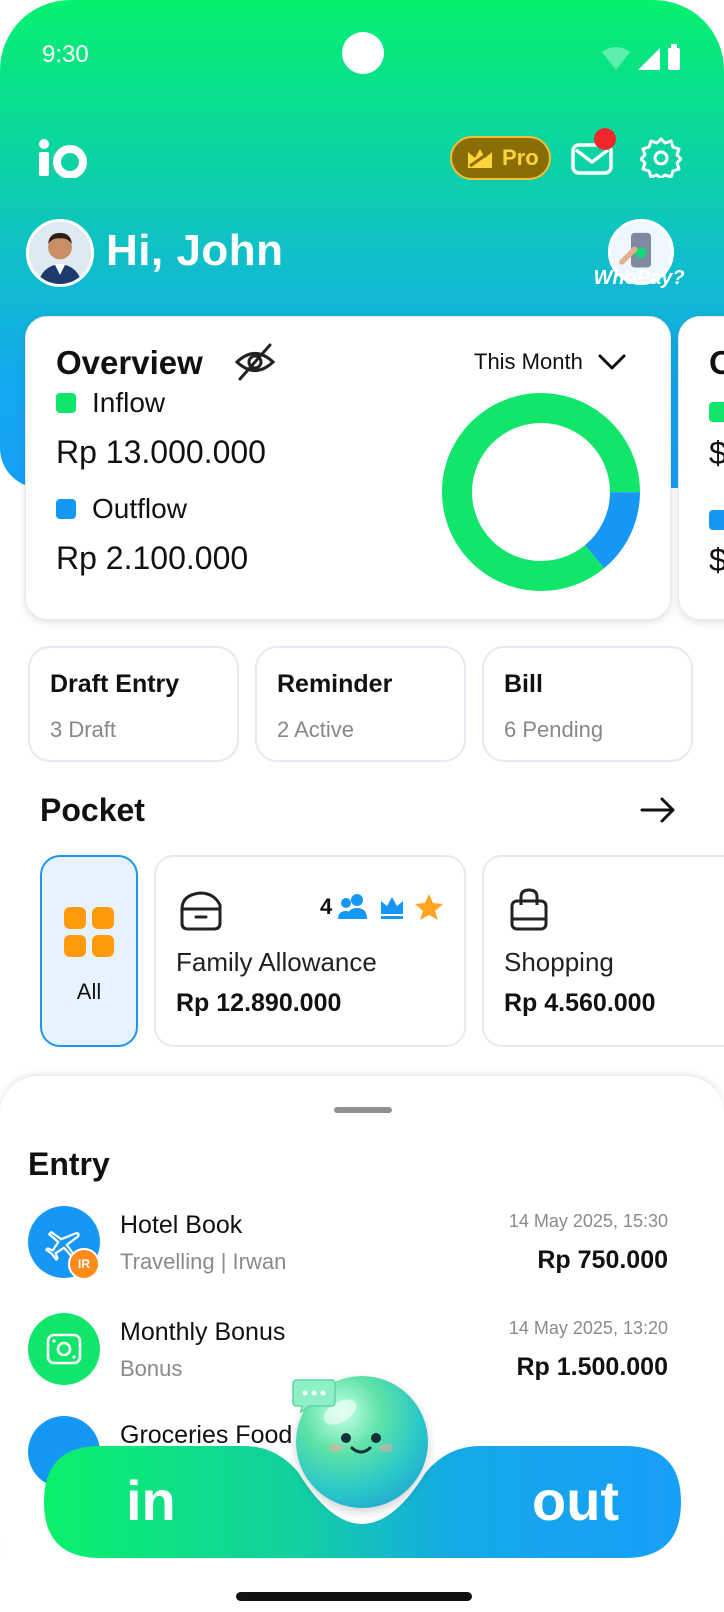 This screenshot has width=724, height=1612. Describe the element at coordinates (363, 1110) in the screenshot. I see `sheet-handle` at that location.